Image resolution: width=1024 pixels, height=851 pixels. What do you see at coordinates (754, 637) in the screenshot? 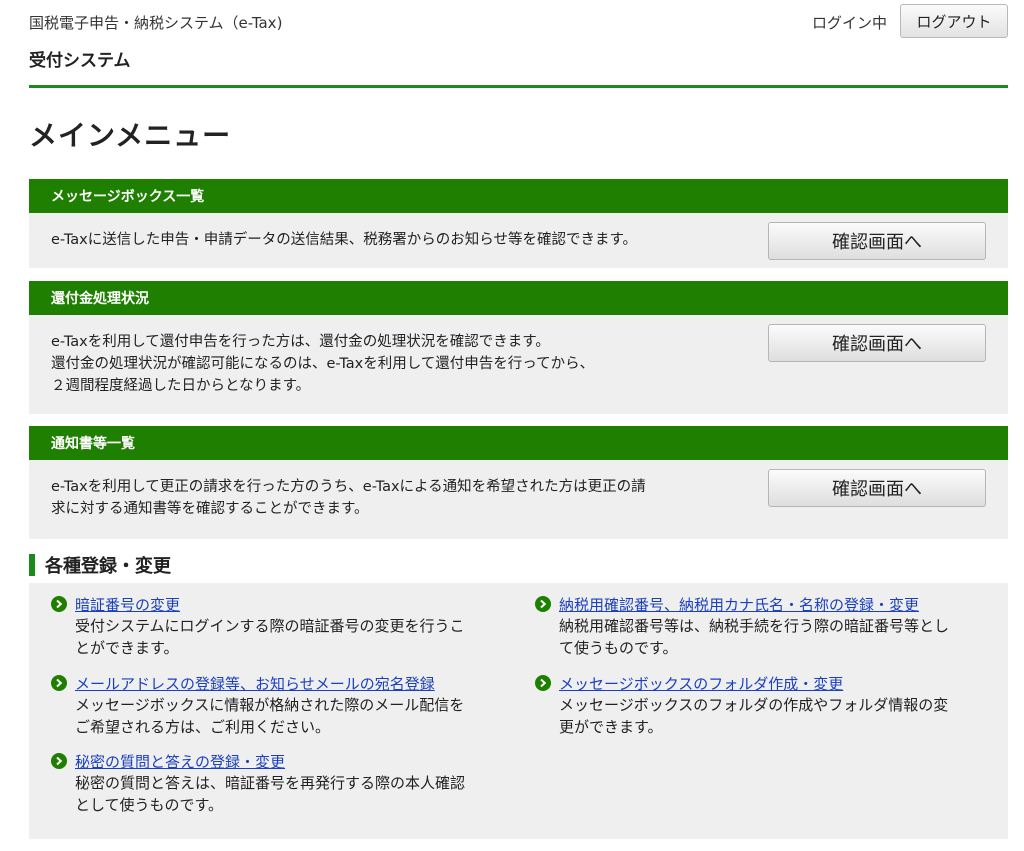
I see `reg-item-description: 納税用確認番号等は、納税手続を行う際の暗証番号等とし て使うものです。` at bounding box center [754, 637].